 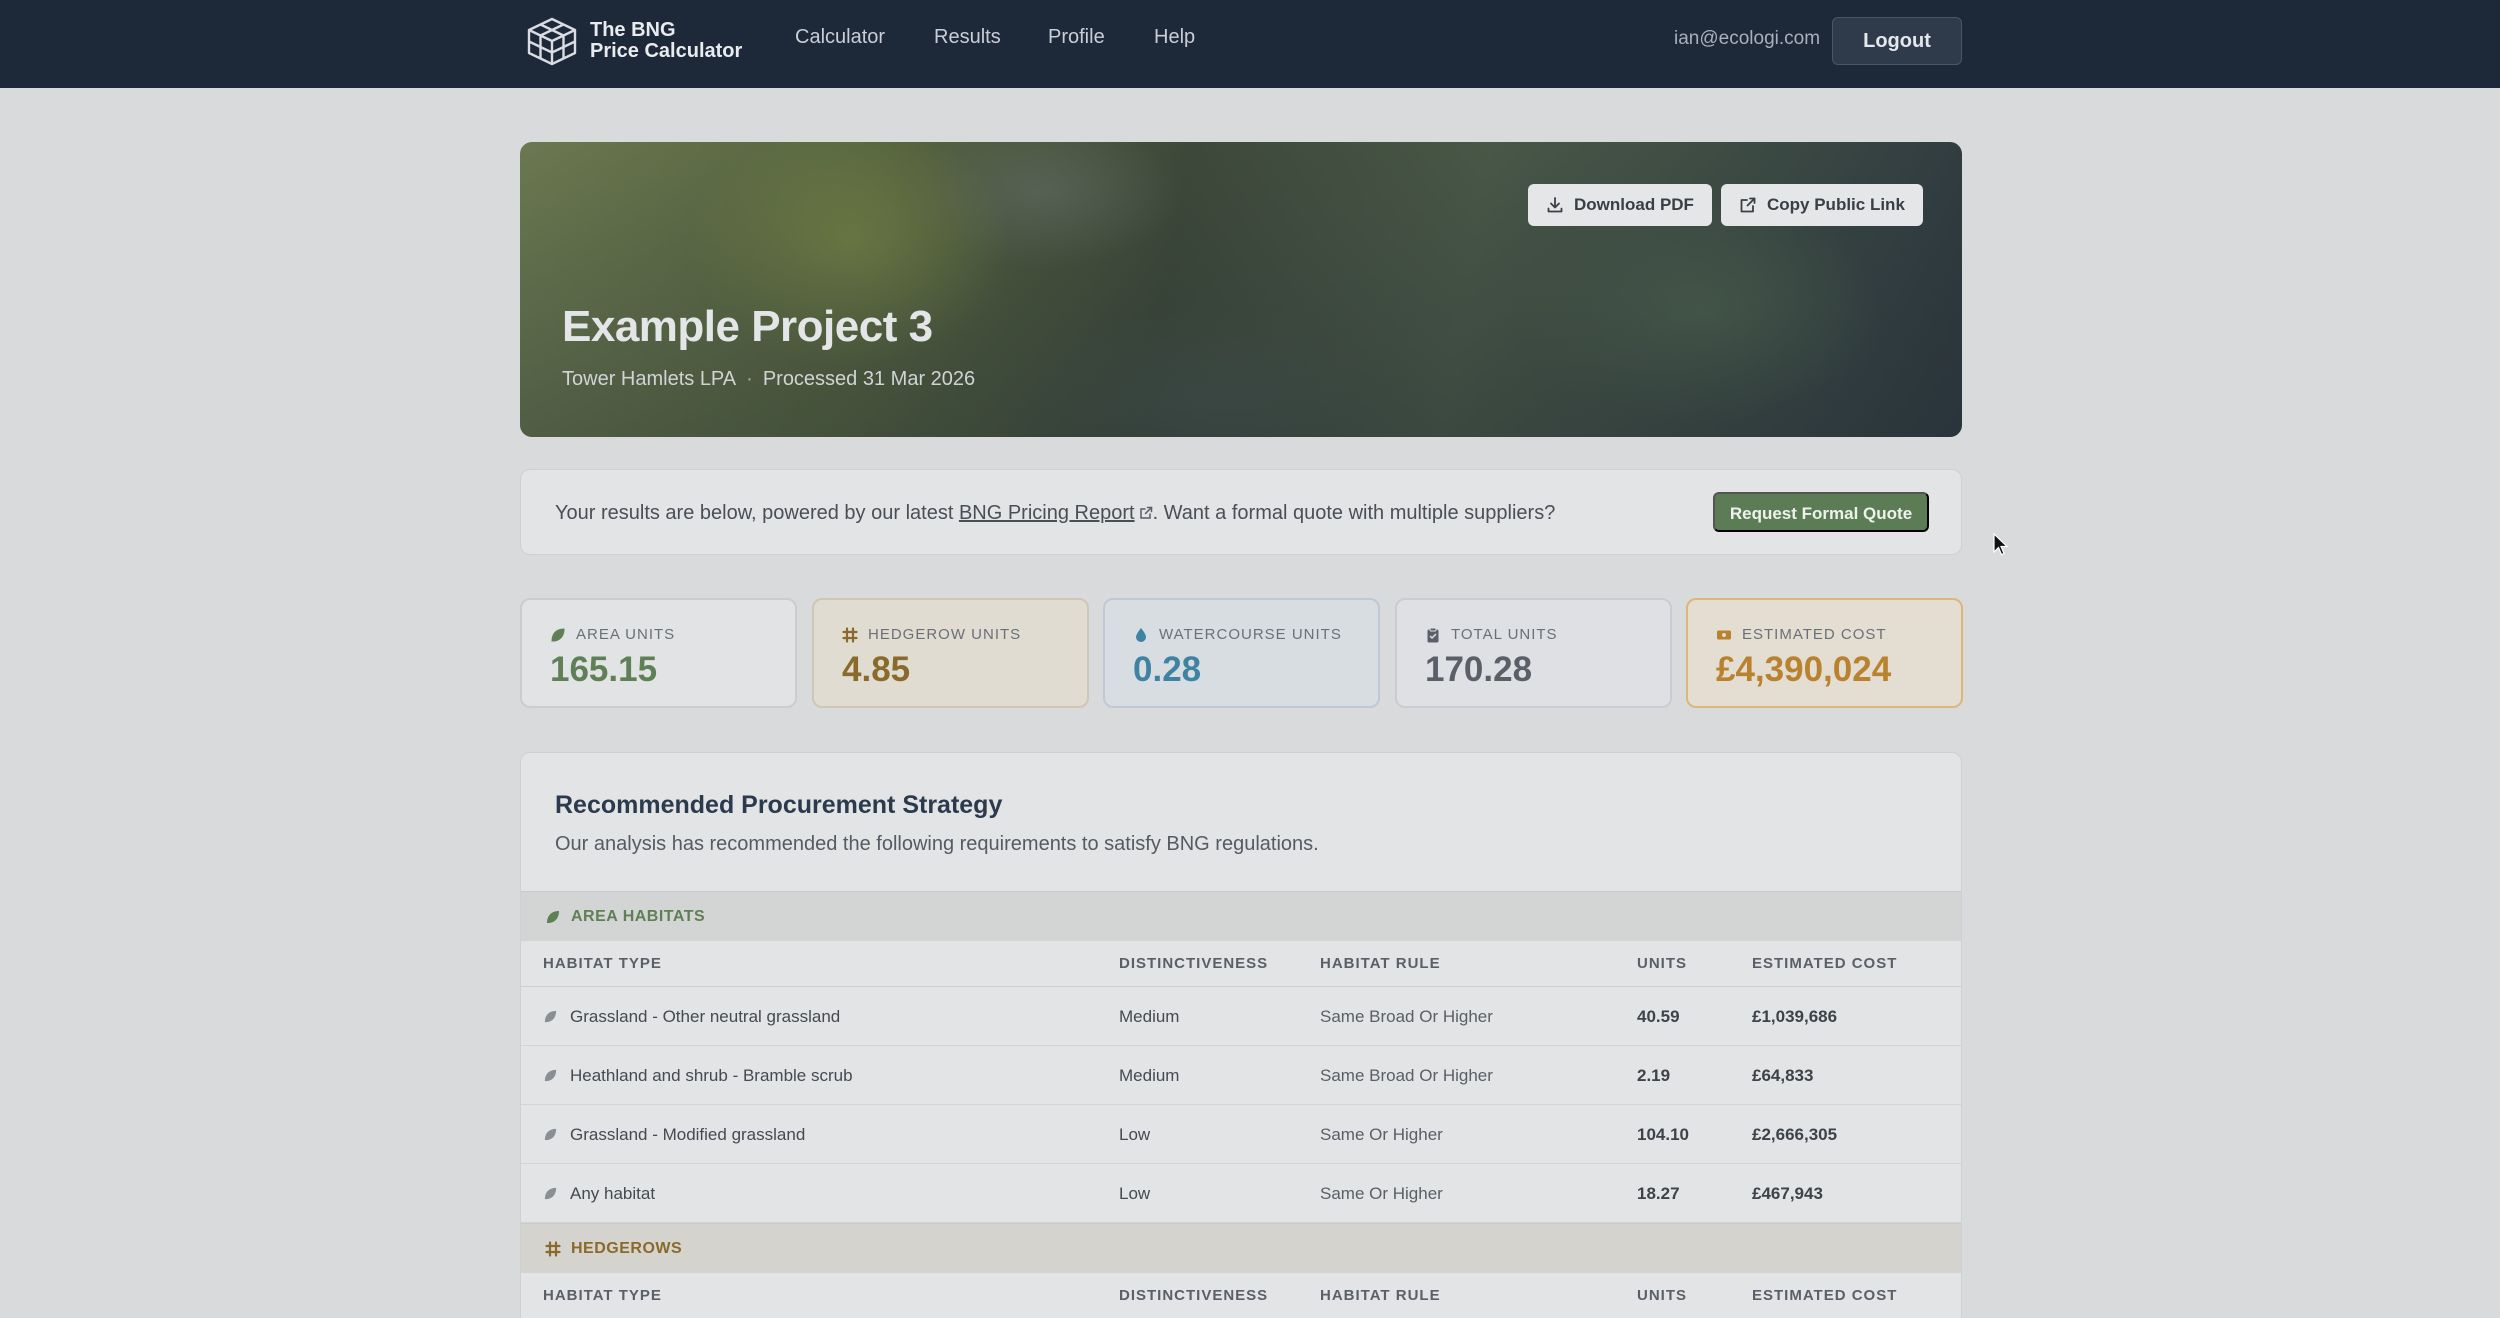 What do you see at coordinates (1076, 37) in the screenshot?
I see `nav-link-profile: Profile` at bounding box center [1076, 37].